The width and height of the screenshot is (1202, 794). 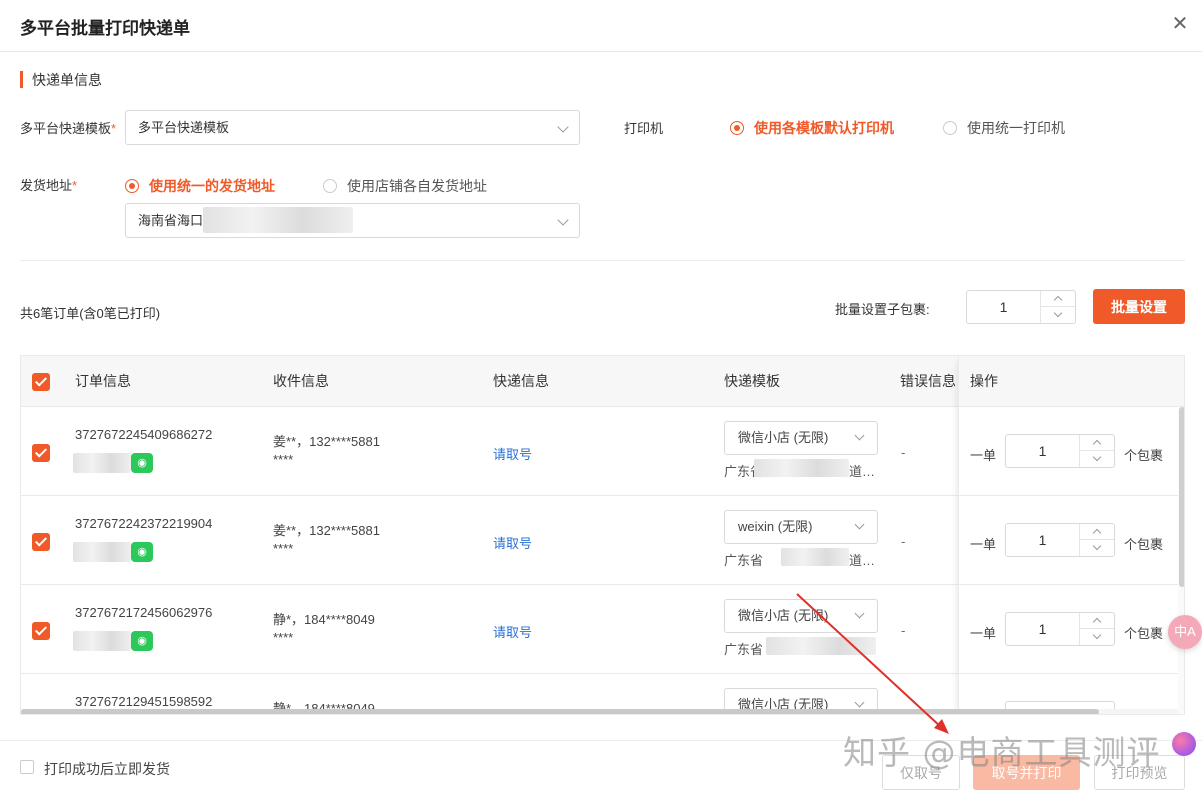 I want to click on template-row-select: weixin (无限), so click(x=801, y=527).